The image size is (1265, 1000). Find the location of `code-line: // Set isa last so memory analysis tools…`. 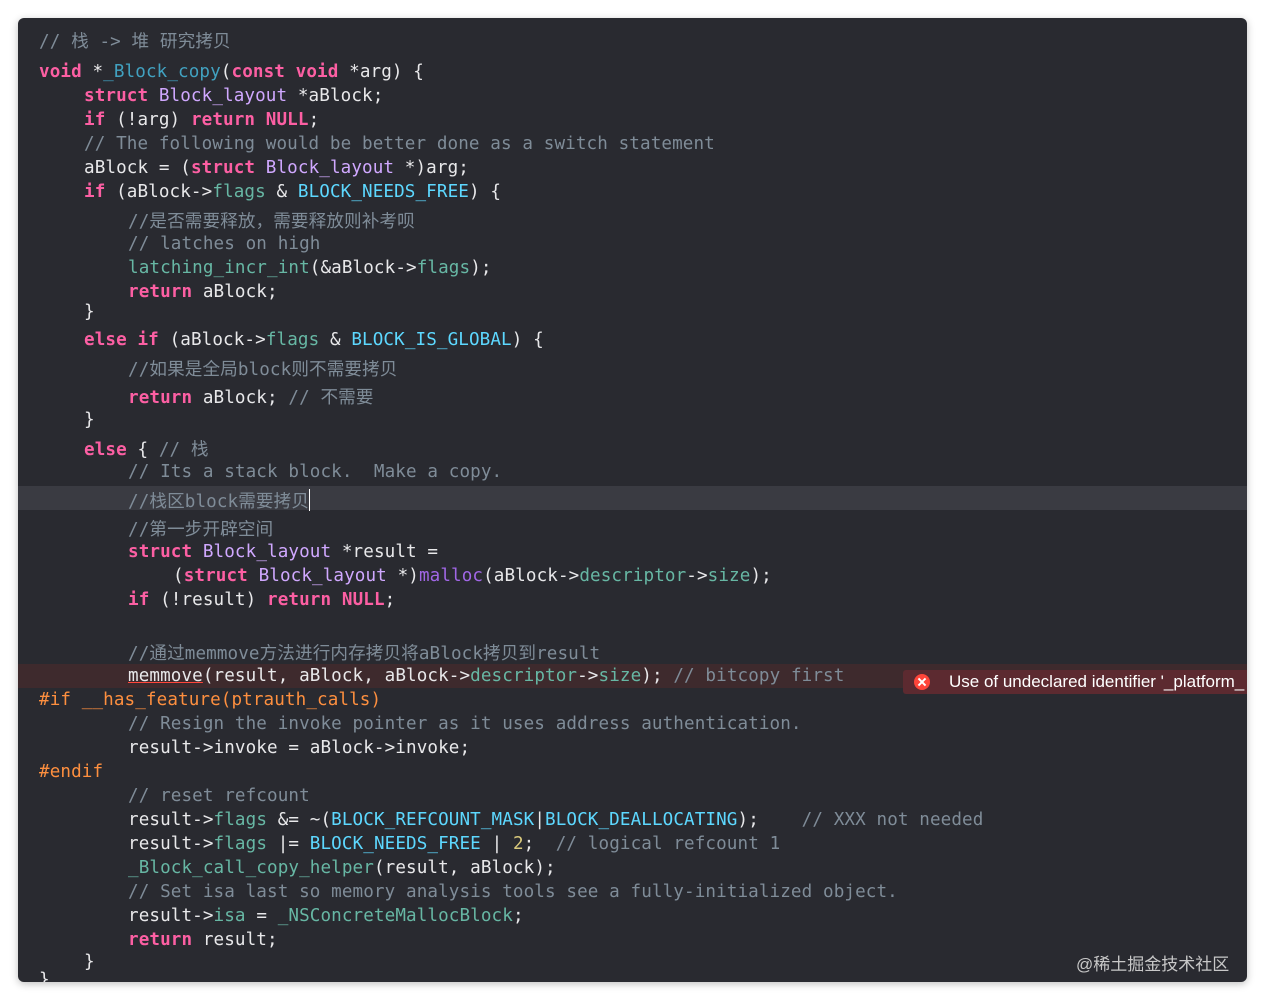

code-line: // Set isa last so memory analysis tools… is located at coordinates (632, 892).